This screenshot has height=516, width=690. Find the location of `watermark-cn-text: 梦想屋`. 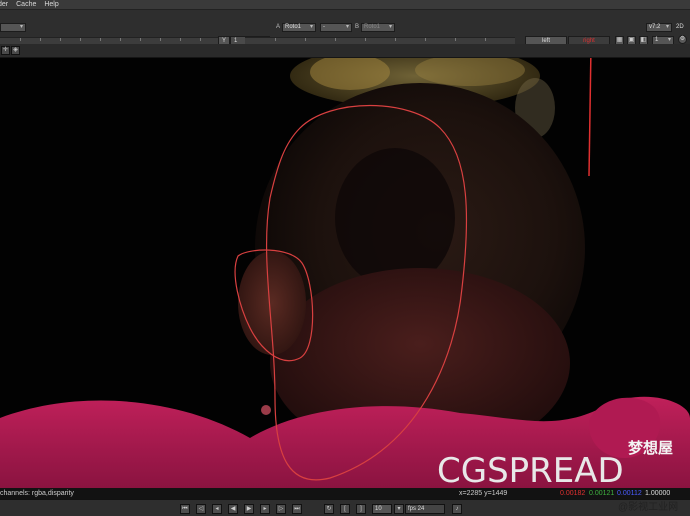

watermark-cn-text: 梦想屋 is located at coordinates (651, 448).